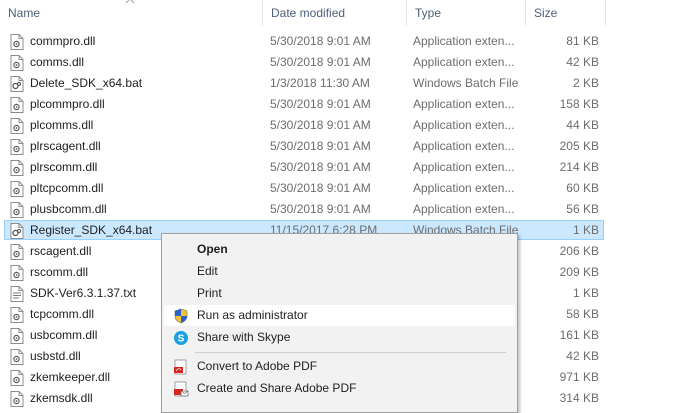  I want to click on menu-item-share-with-skype: S Share with Skype, so click(339, 337).